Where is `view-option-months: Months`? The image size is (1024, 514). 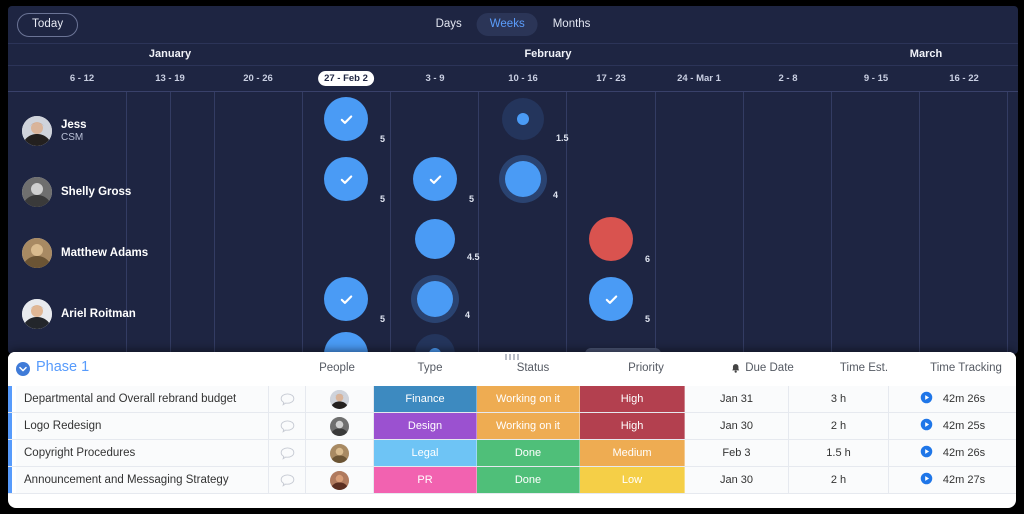 view-option-months: Months is located at coordinates (572, 24).